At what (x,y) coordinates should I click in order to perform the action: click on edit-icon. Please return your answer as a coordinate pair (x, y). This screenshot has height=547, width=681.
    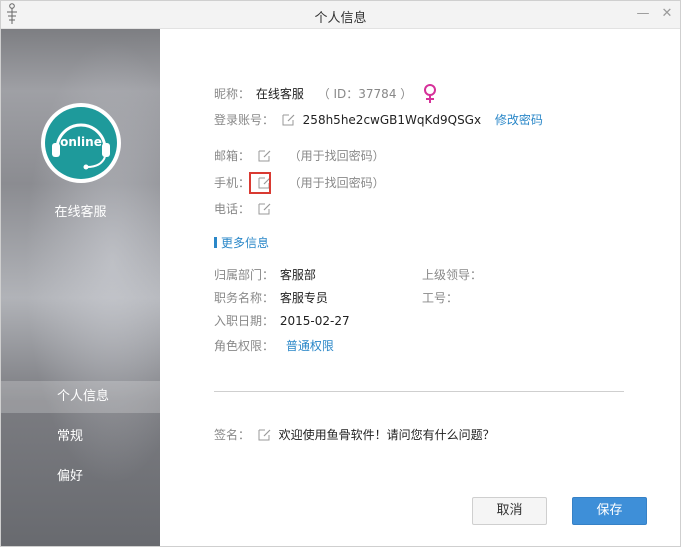
    Looking at the image, I should click on (288, 119).